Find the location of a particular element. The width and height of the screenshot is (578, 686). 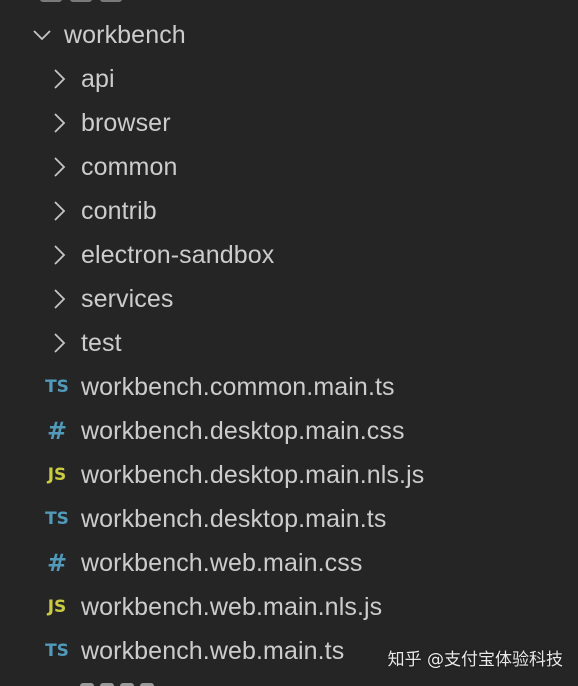

tree-folder-label: contrib is located at coordinates (119, 211).